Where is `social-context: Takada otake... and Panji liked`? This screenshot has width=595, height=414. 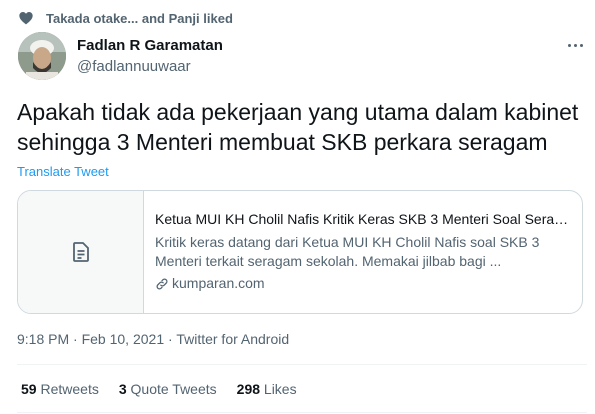
social-context: Takada otake... and Panji liked is located at coordinates (125, 18).